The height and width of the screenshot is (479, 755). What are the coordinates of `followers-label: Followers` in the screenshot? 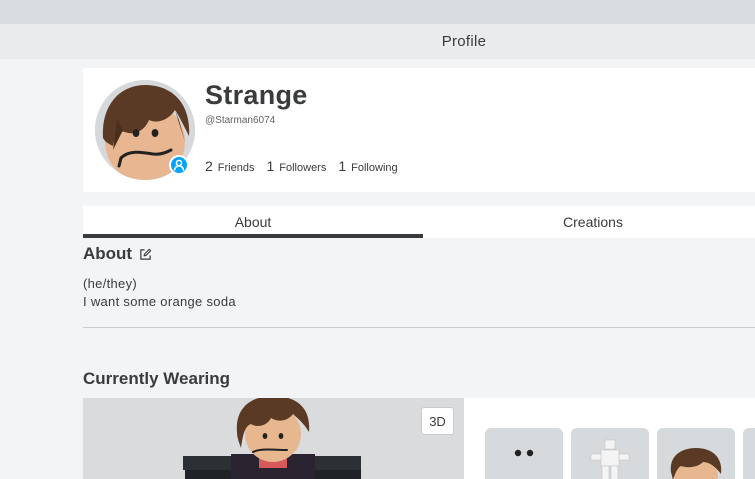 It's located at (303, 168).